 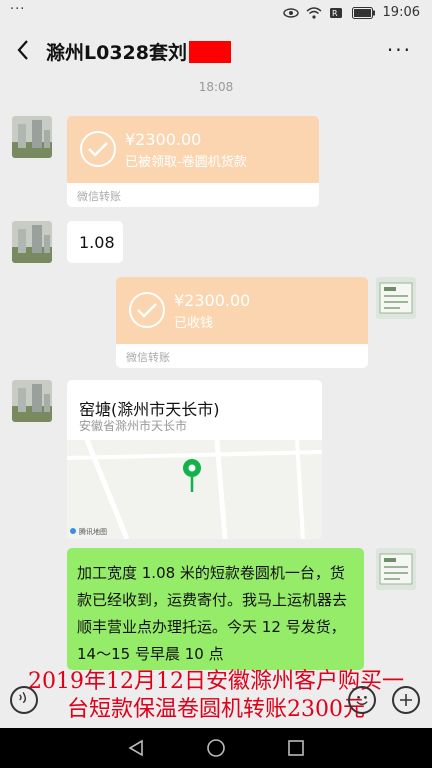 I want to click on emoji-icon, so click(x=362, y=700).